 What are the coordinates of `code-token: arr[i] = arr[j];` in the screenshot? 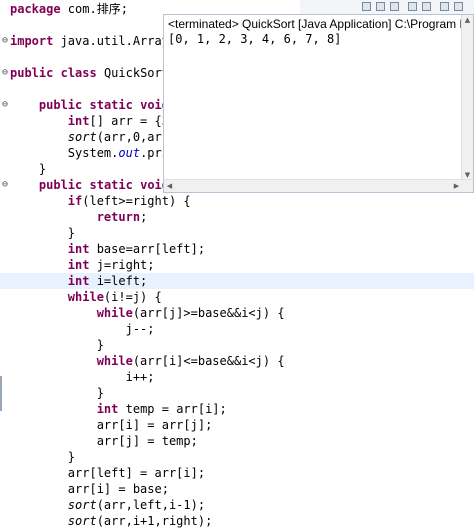 It's located at (111, 425).